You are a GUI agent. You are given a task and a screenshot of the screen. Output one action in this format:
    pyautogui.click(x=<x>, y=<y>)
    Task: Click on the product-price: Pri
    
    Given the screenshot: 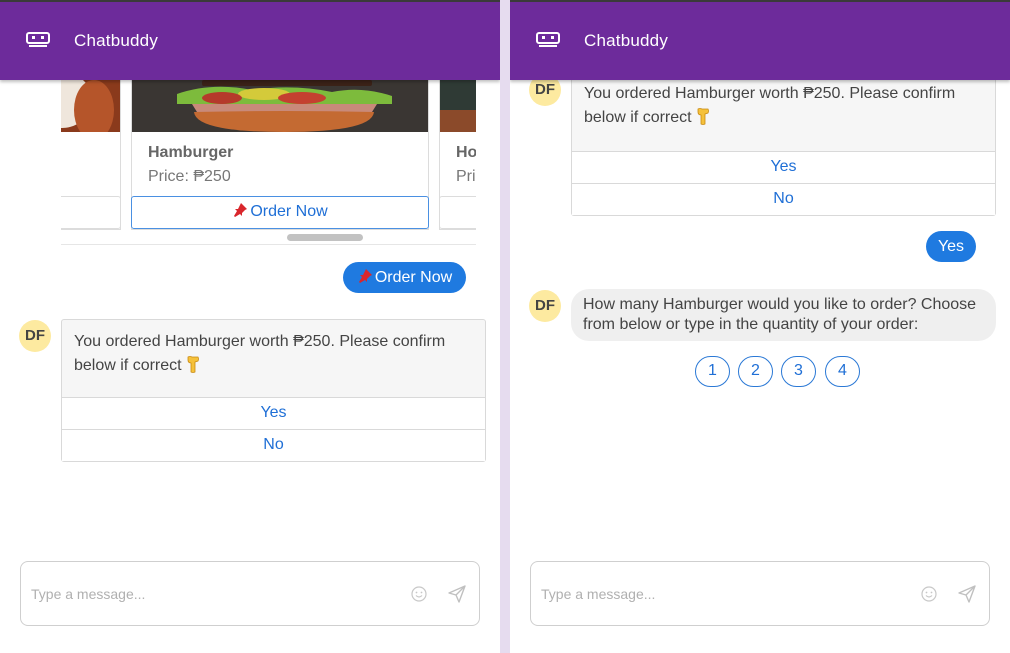 What is the action you would take?
    pyautogui.click(x=466, y=176)
    